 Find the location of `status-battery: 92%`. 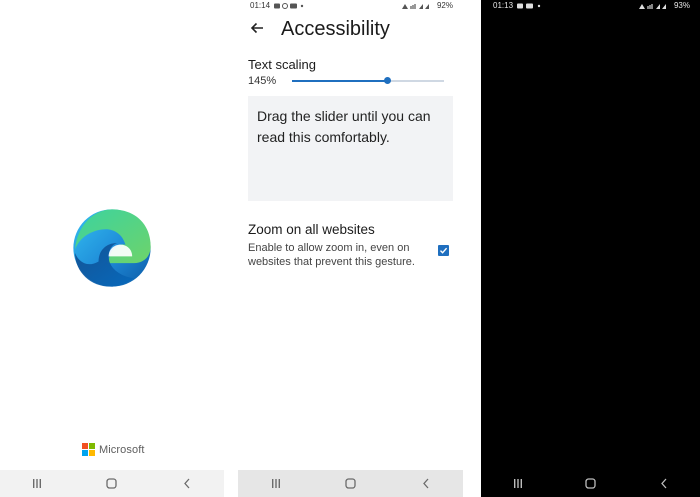

status-battery: 92% is located at coordinates (444, 5).